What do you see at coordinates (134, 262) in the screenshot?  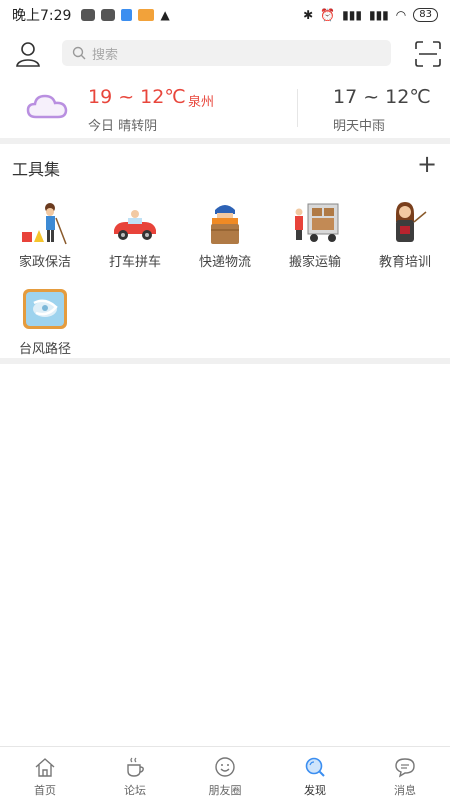 I see `tool-label: 打车拼车` at bounding box center [134, 262].